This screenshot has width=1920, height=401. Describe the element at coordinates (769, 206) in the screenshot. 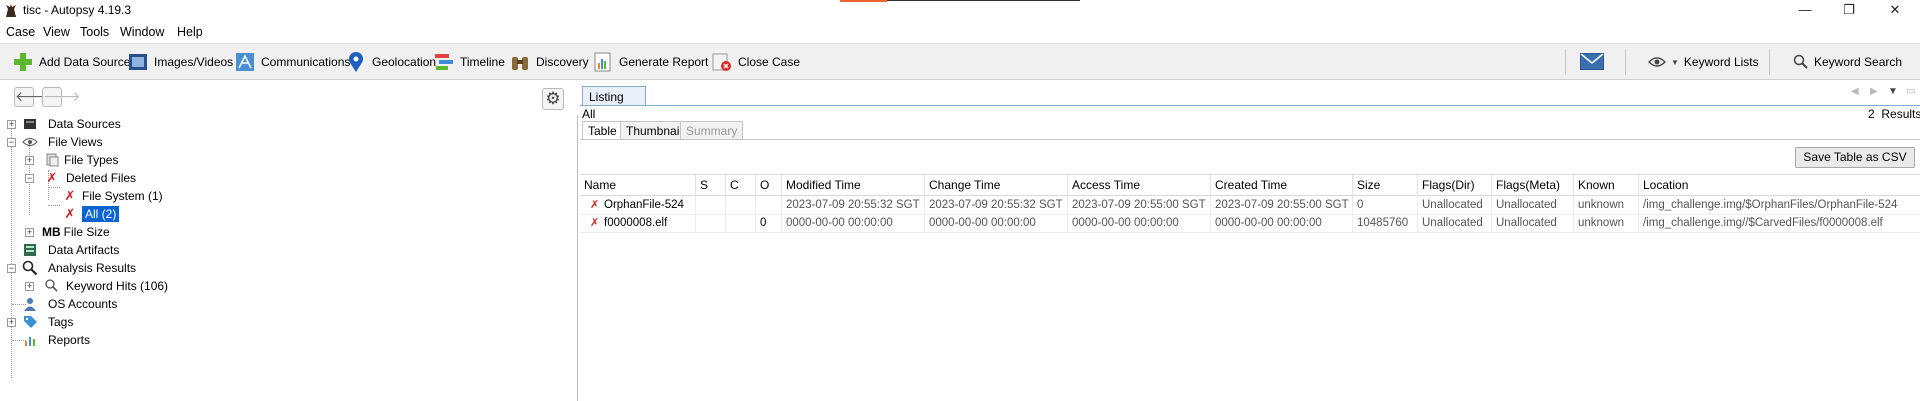

I see `cell-o` at that location.